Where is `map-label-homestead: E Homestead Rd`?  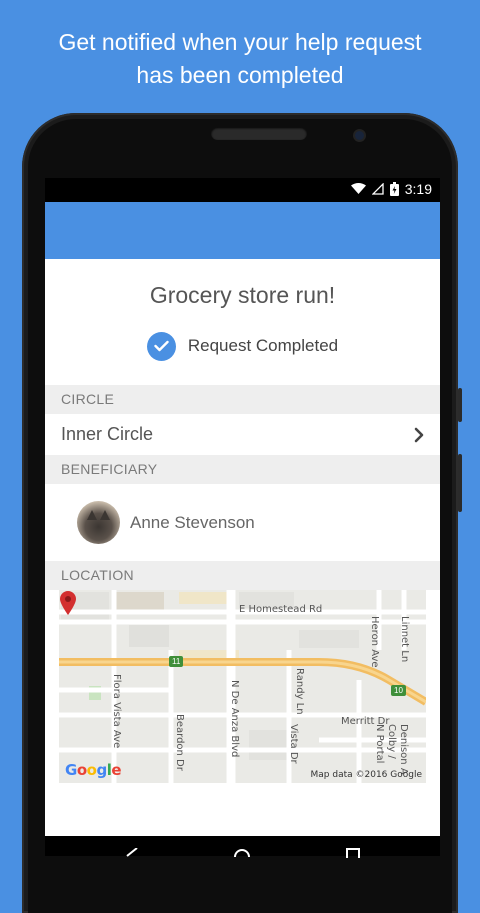
map-label-homestead: E Homestead Rd is located at coordinates (281, 609).